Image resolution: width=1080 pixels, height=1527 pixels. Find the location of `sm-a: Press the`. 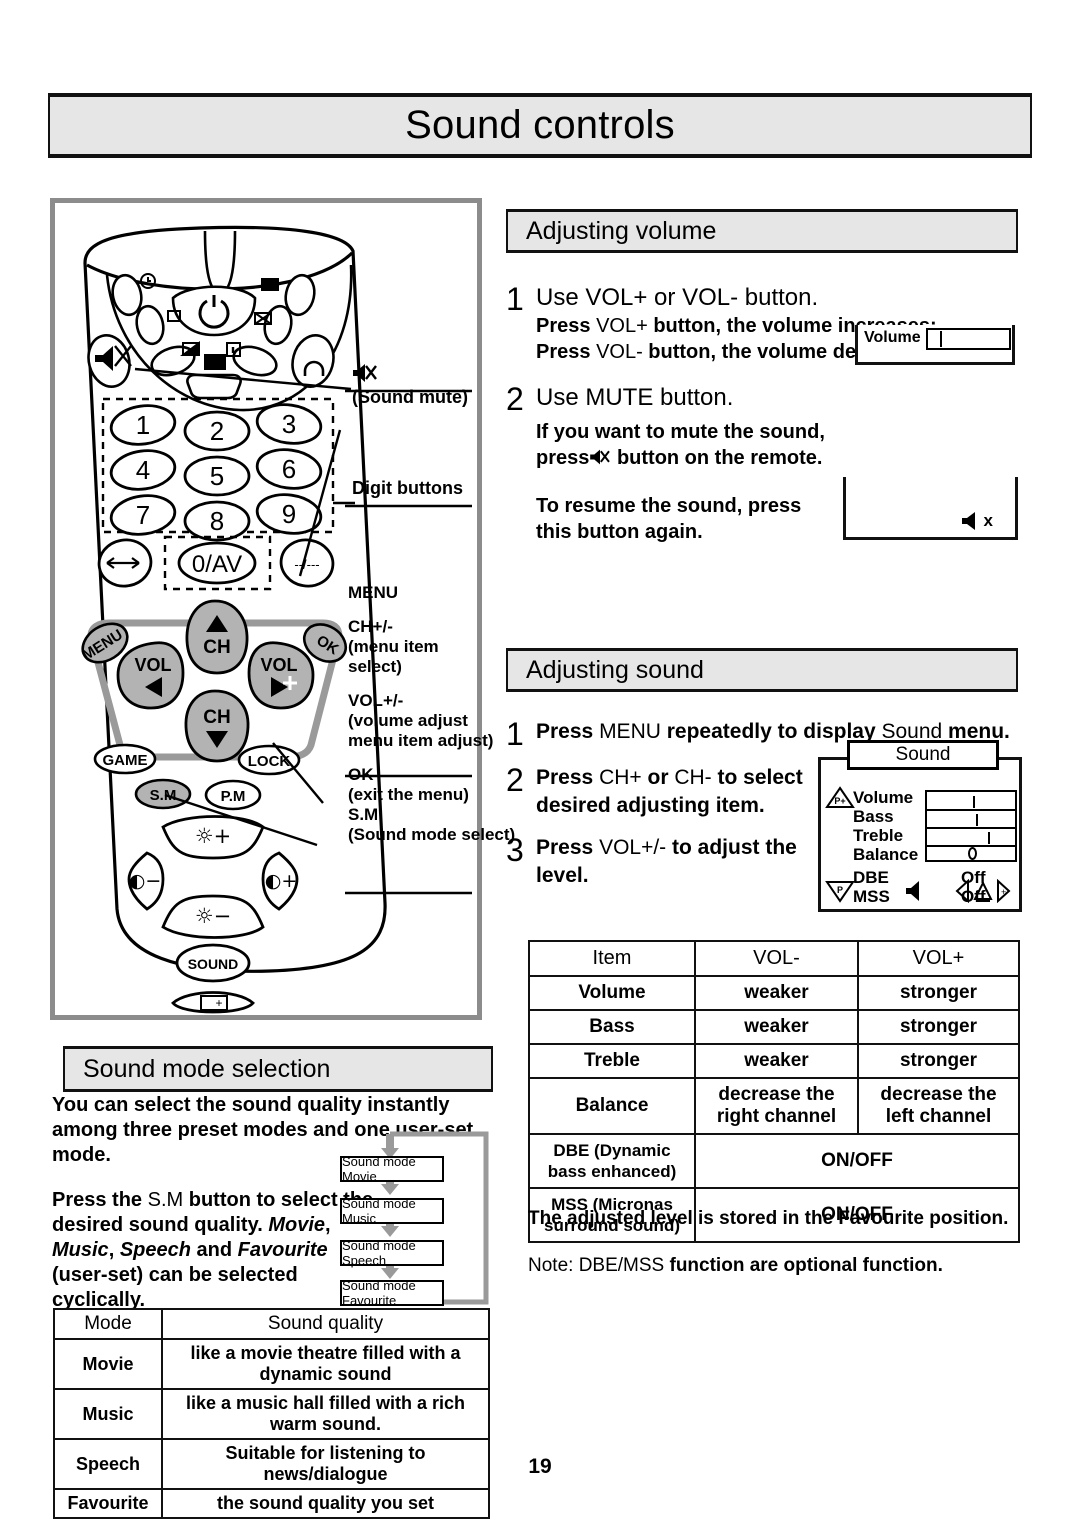

sm-a: Press the is located at coordinates (100, 1200).